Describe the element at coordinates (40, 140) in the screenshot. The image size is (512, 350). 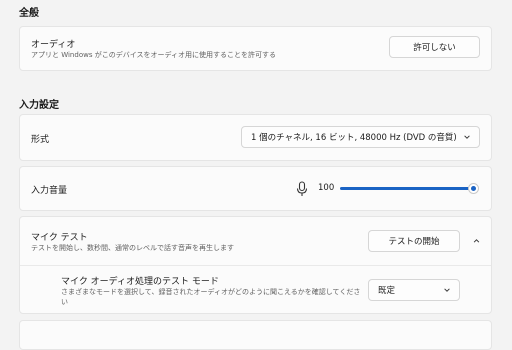
I see `format-label: 形式` at that location.